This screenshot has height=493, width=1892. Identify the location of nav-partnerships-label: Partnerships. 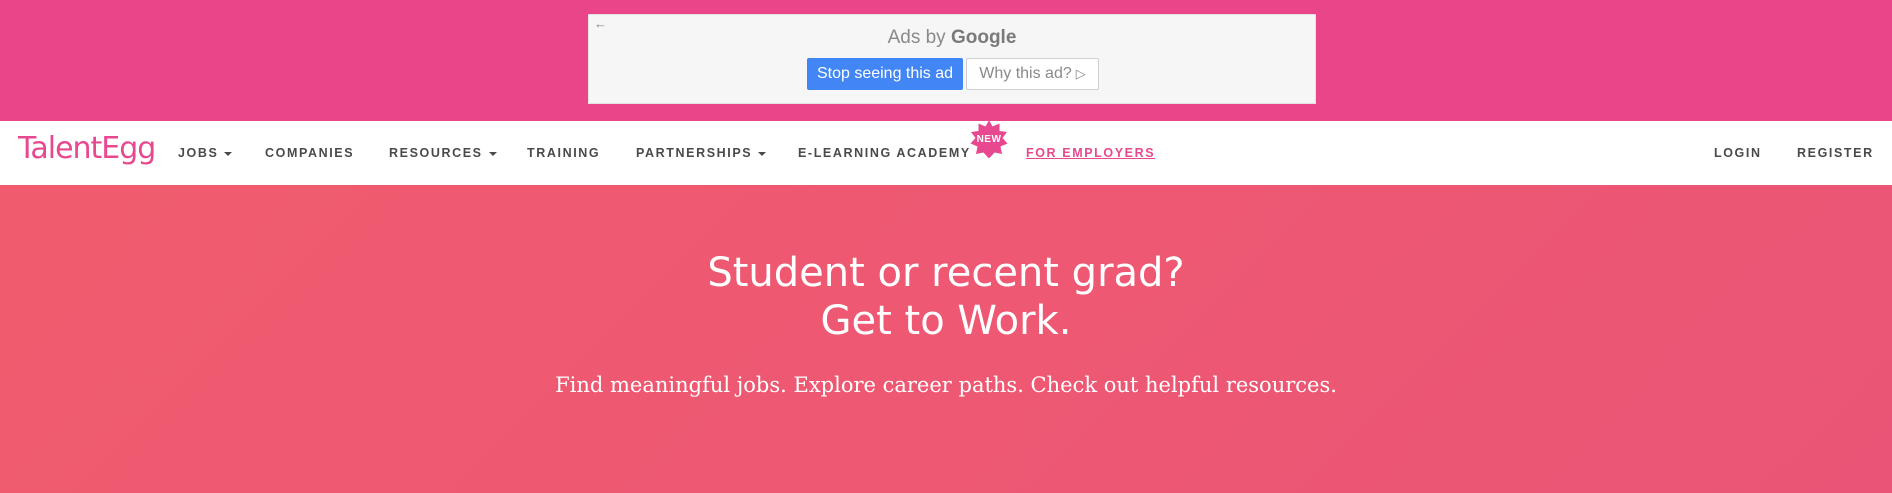
(694, 153).